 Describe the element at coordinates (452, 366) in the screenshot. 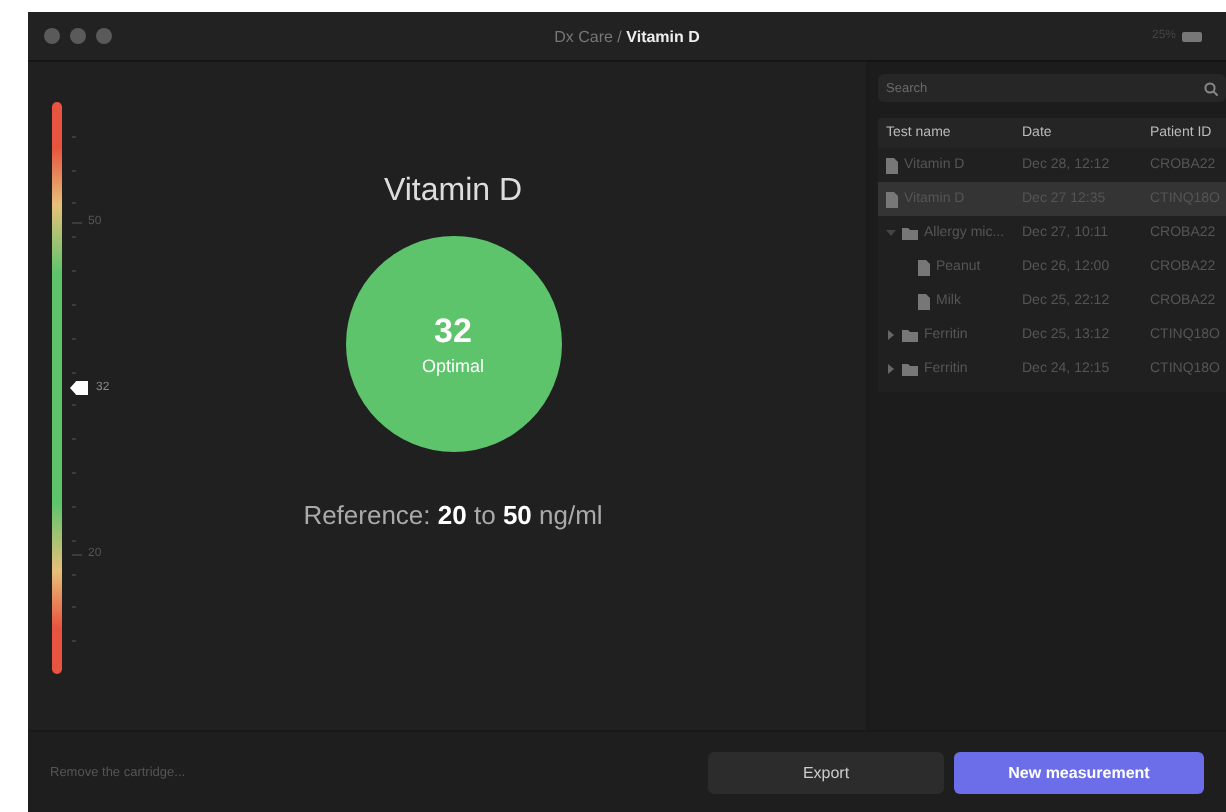

I see `result-status: Optimal` at that location.